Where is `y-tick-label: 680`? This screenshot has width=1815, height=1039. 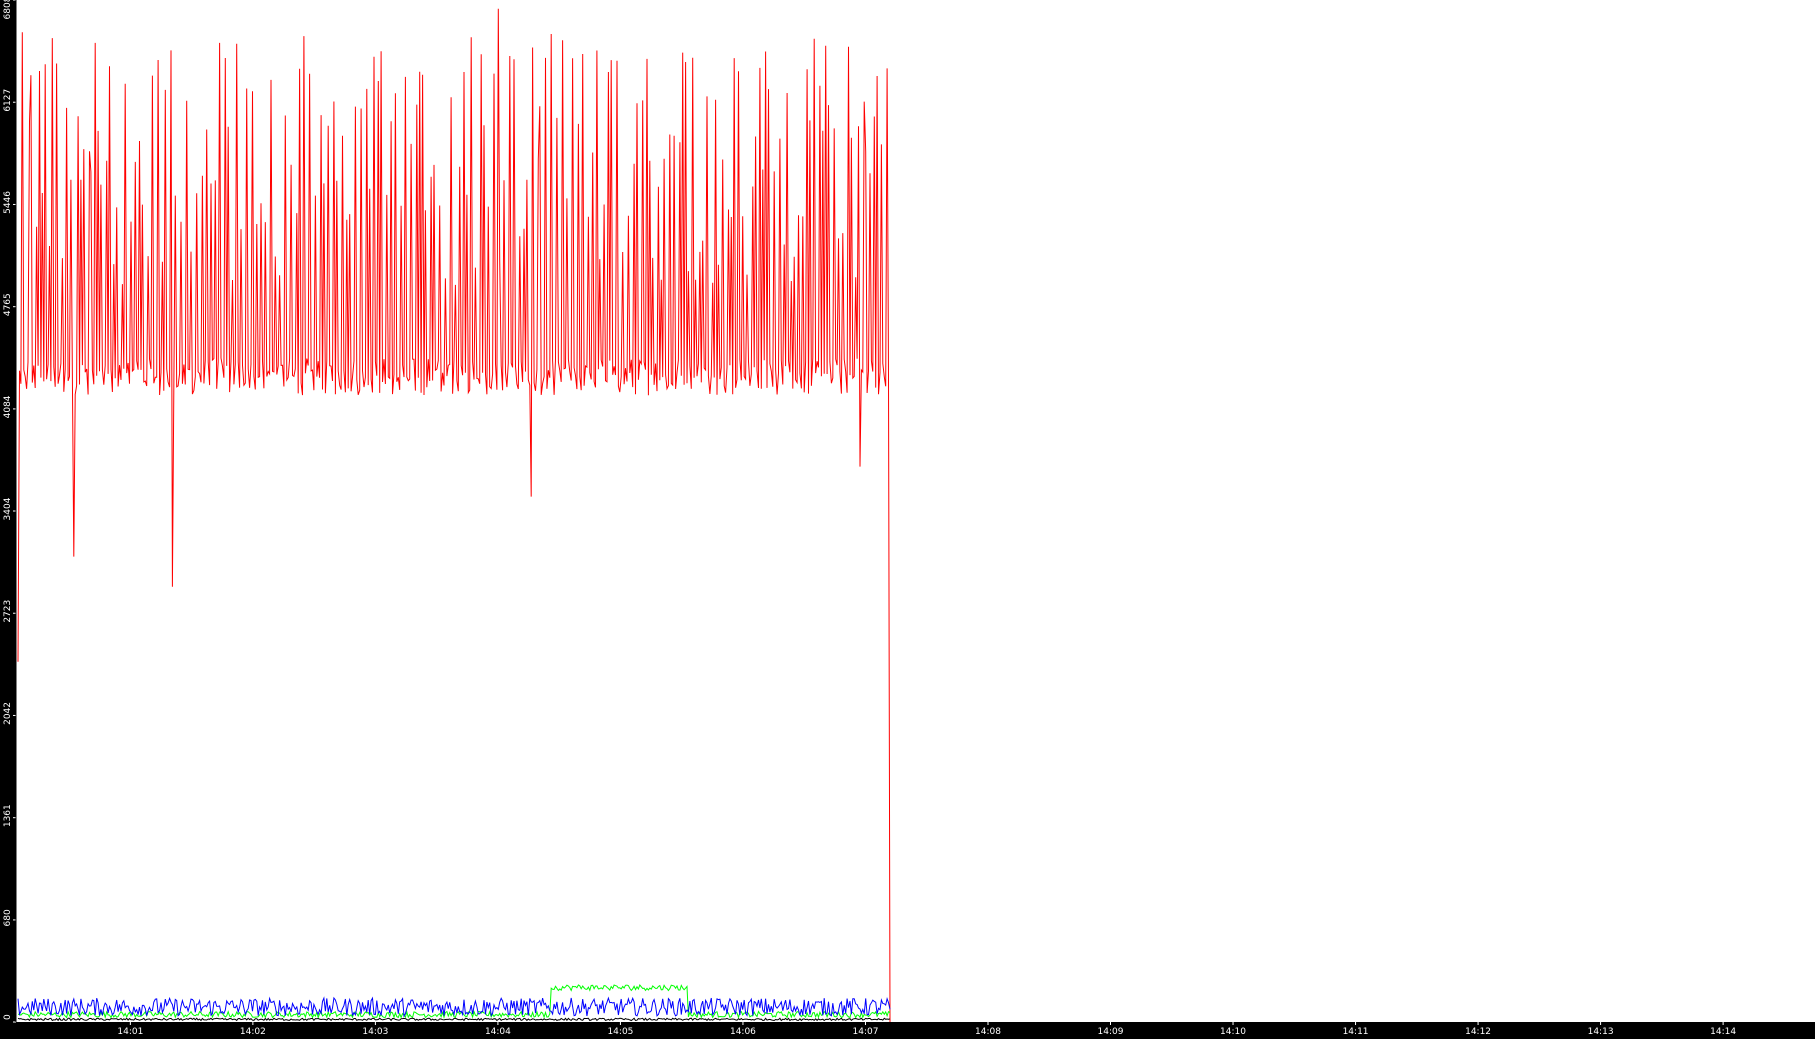
y-tick-label: 680 is located at coordinates (8, 917).